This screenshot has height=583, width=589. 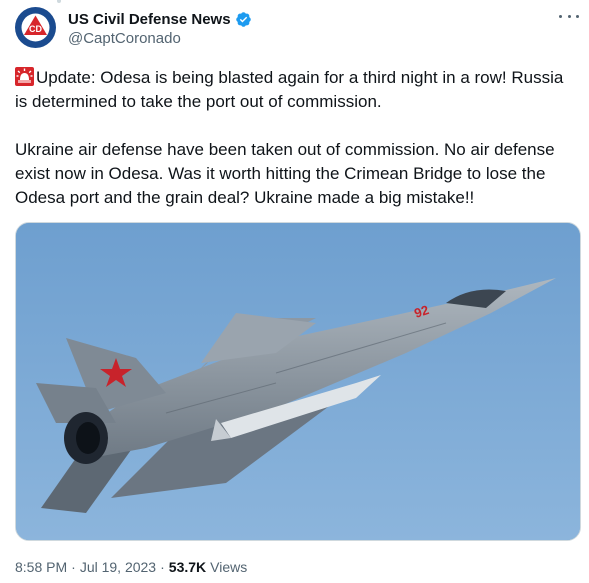 I want to click on siren-icon, so click(x=24, y=76).